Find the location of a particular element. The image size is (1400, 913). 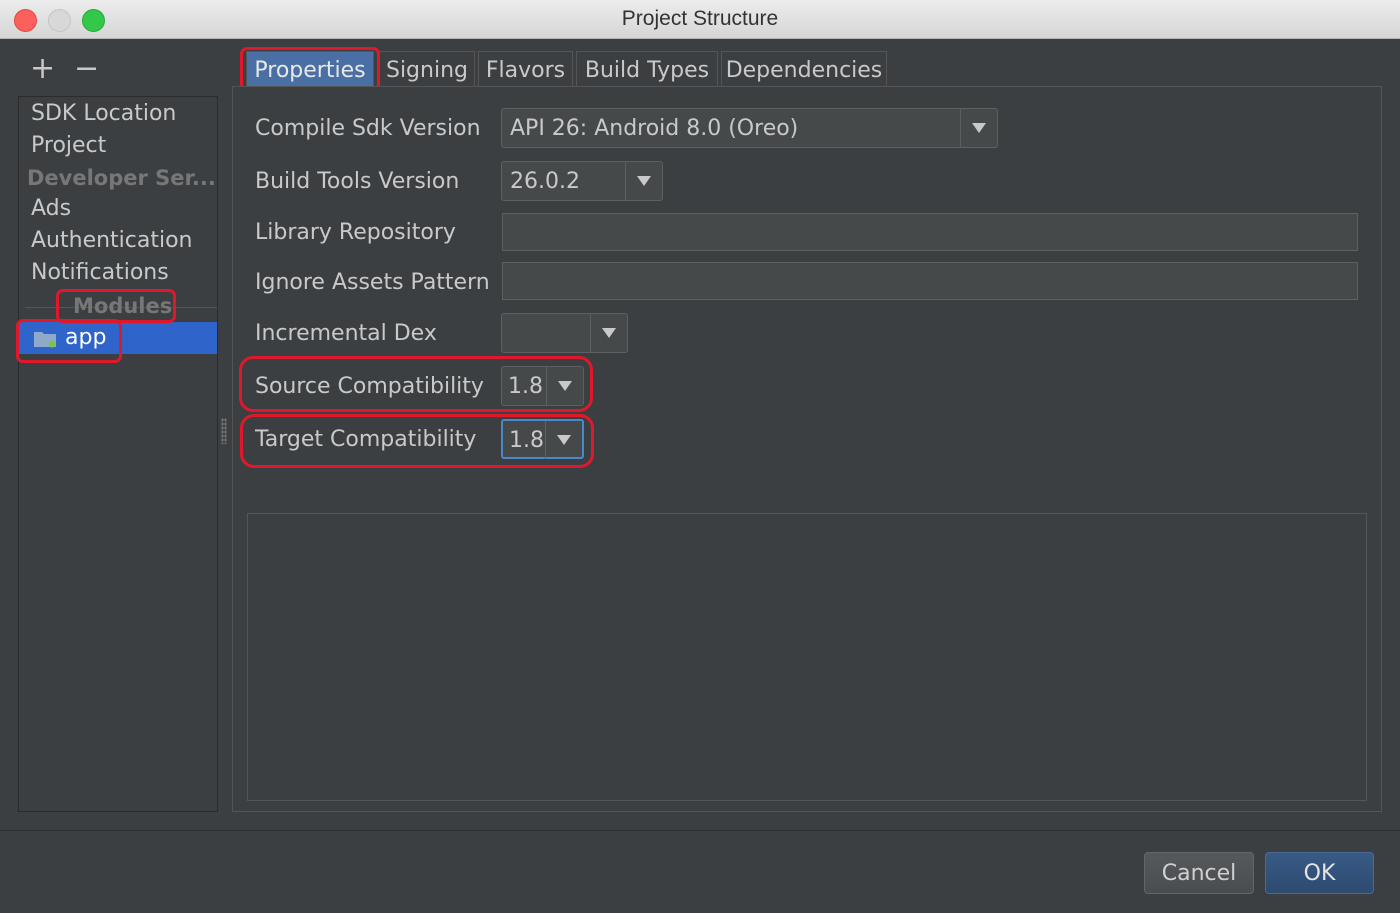

tab-dependencies: Dependencies is located at coordinates (804, 69).